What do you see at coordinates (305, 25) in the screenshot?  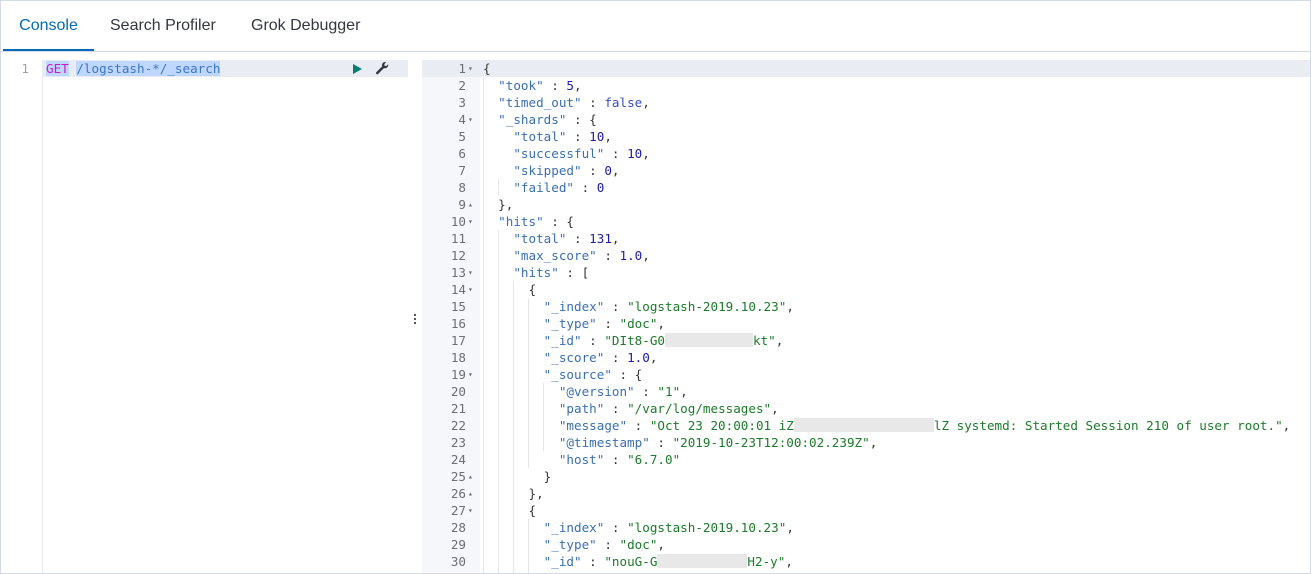 I see `tab-grok-debugger: Grok Debugger` at bounding box center [305, 25].